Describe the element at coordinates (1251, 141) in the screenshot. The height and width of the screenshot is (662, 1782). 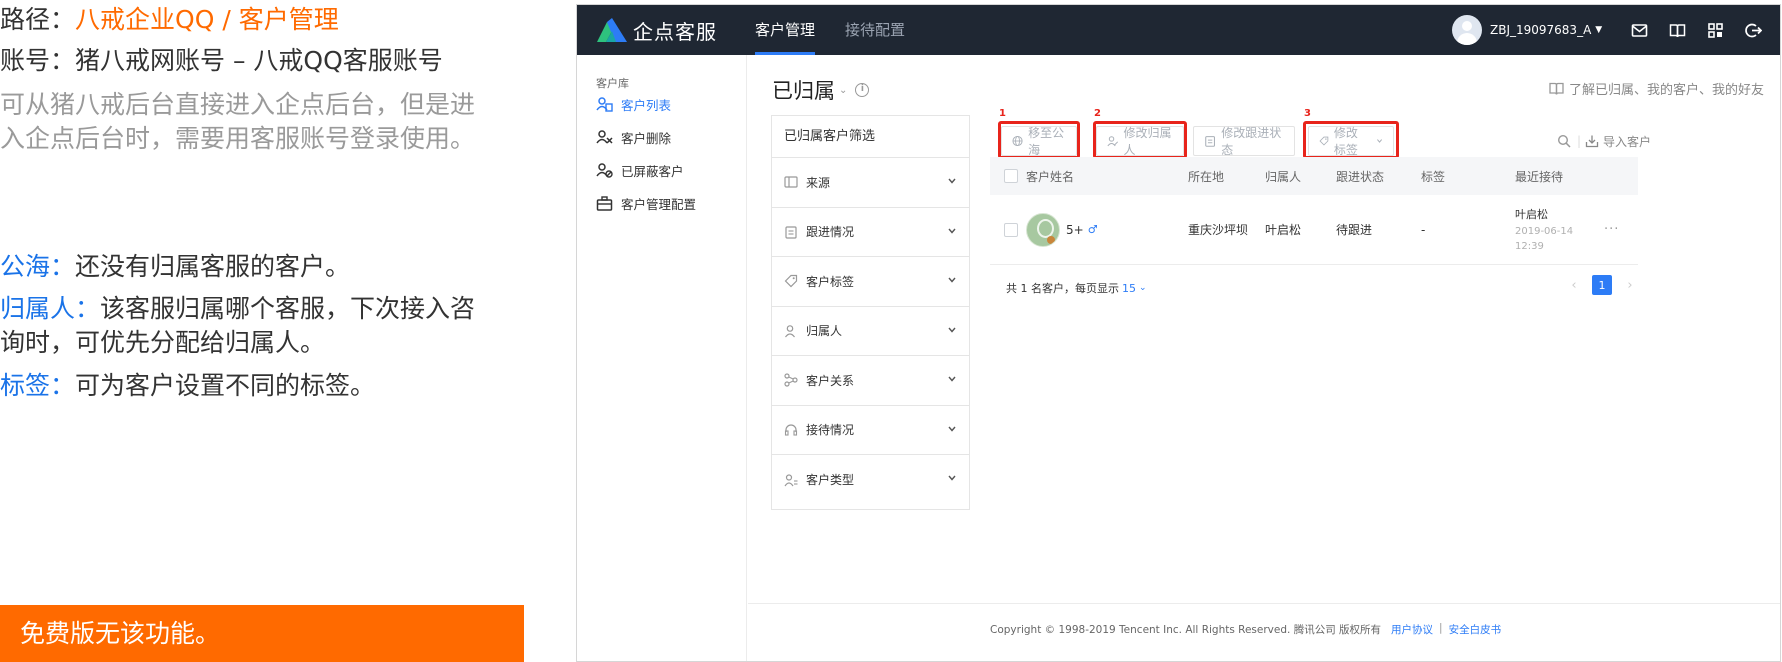
I see `change-status-label: 修改跟进状态` at that location.